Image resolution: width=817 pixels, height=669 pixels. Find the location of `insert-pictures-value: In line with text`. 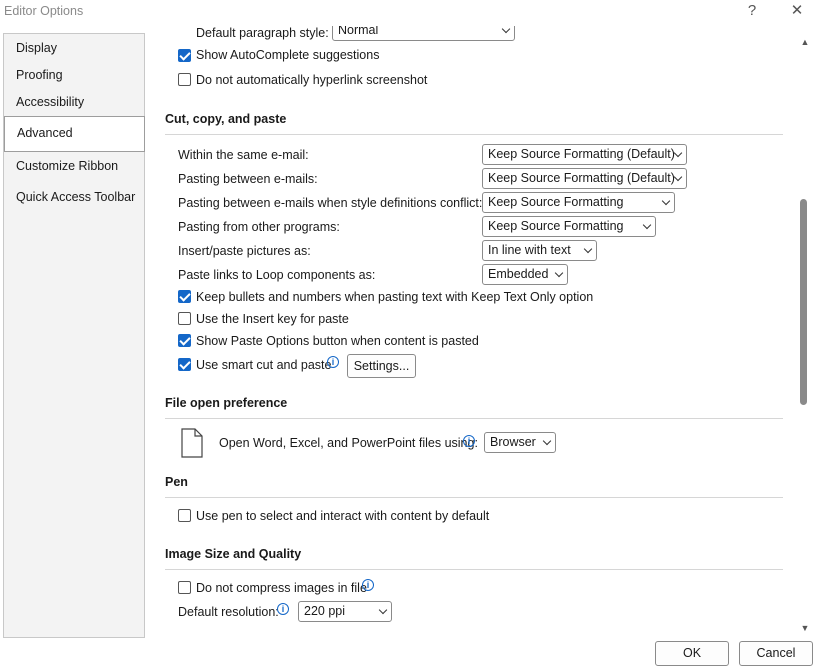

insert-pictures-value: In line with text is located at coordinates (529, 250).